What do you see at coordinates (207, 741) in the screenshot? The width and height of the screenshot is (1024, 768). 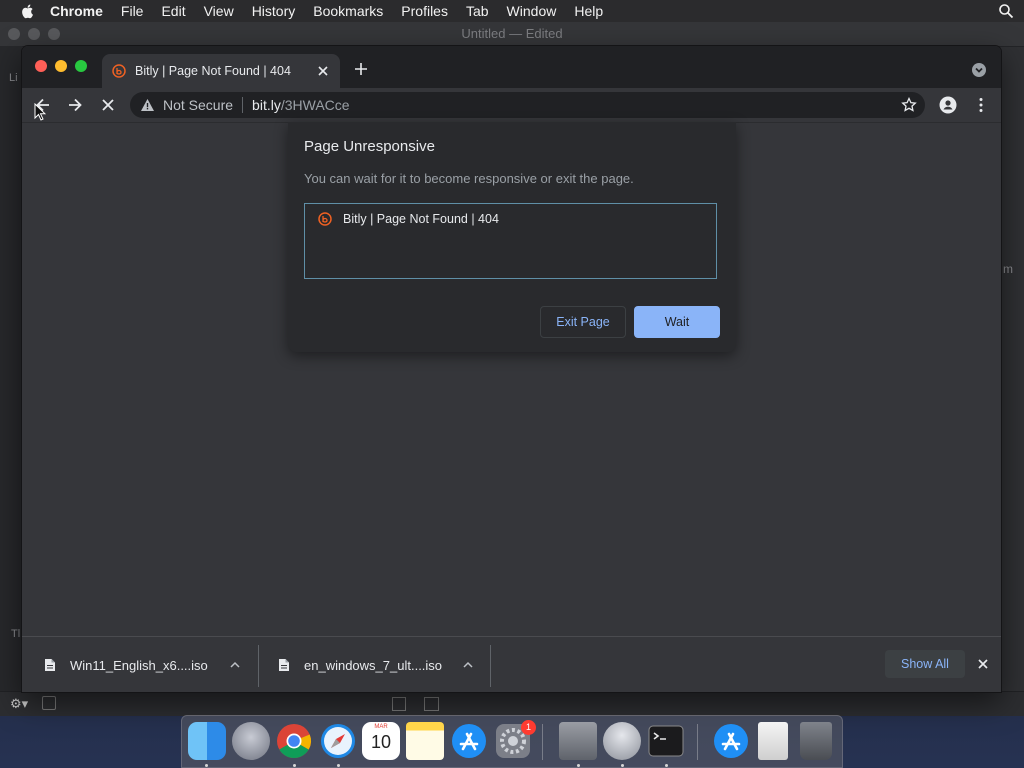 I see `finder-icon` at bounding box center [207, 741].